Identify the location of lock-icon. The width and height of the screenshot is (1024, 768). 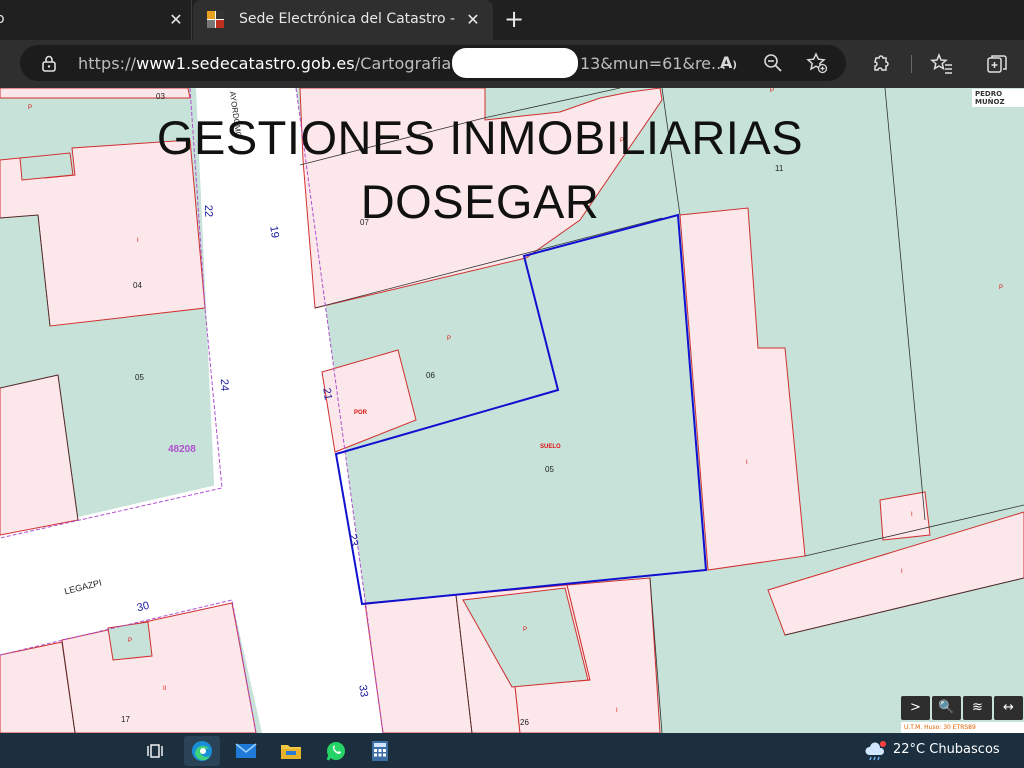
(49, 63).